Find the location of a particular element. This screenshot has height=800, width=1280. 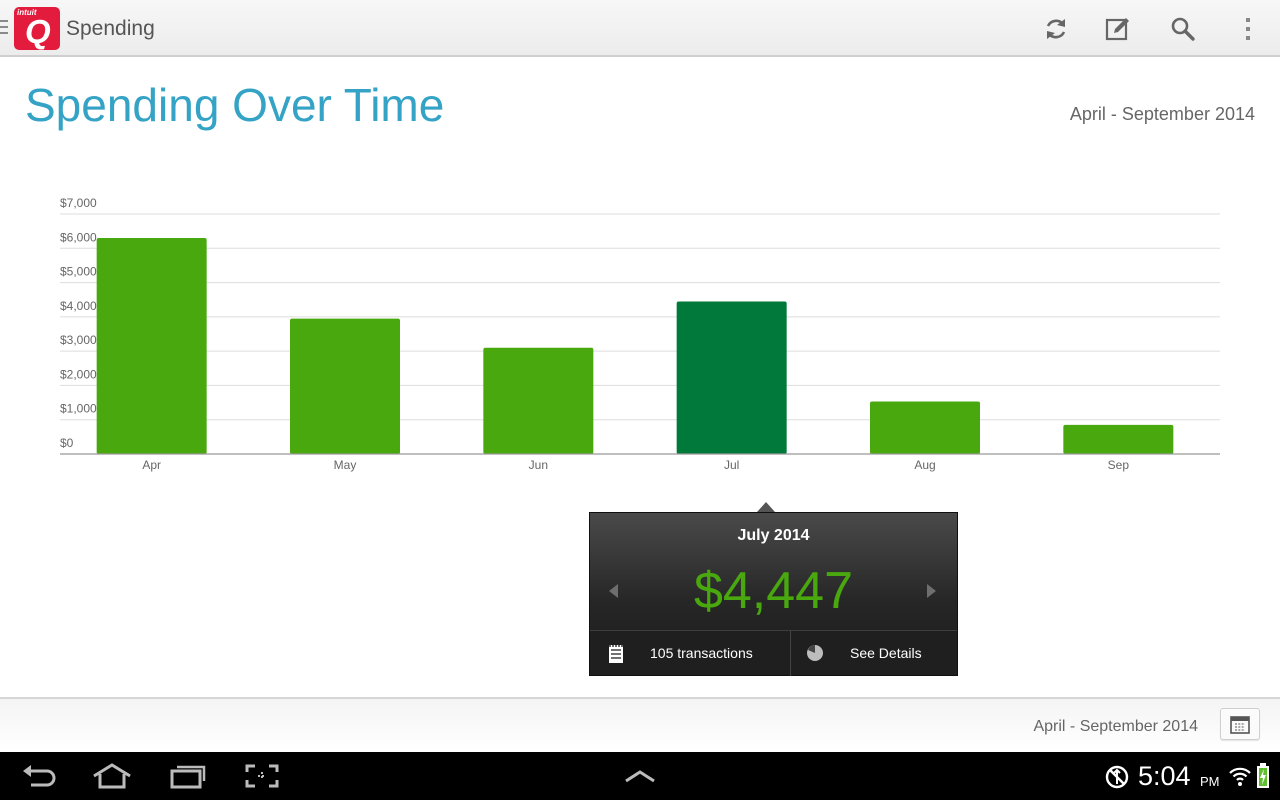

edit-icon is located at coordinates (1117, 29).